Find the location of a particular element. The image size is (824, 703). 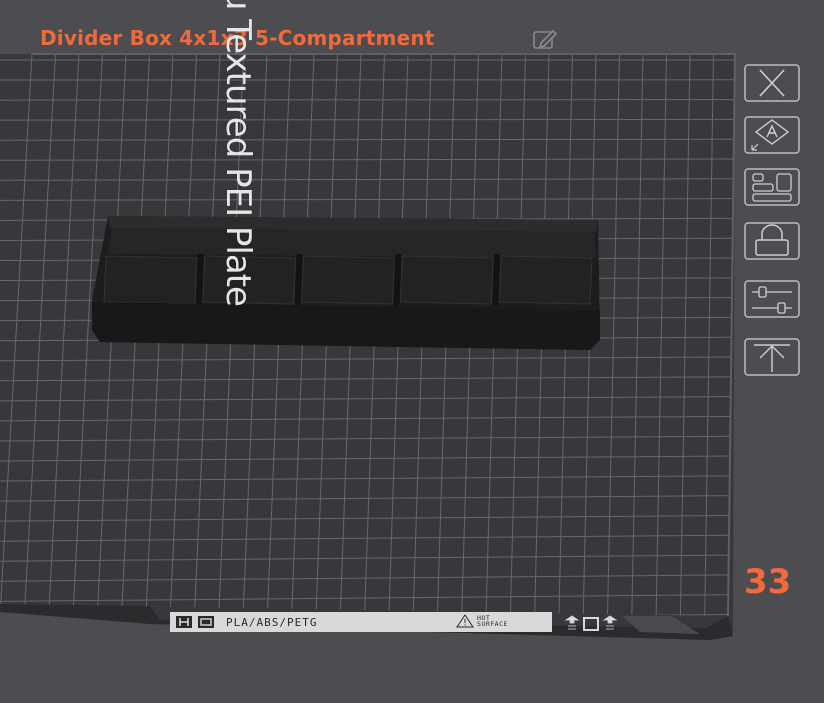

arrange-a-icon is located at coordinates (772, 135).